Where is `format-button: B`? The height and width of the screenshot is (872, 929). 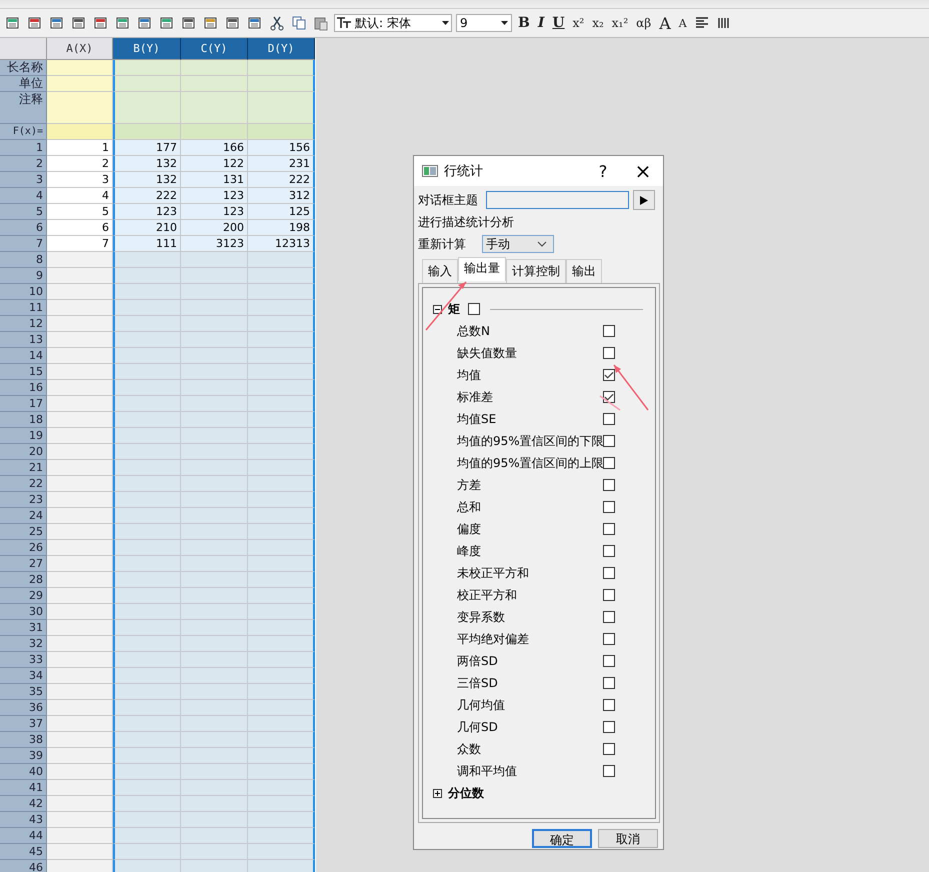 format-button: B is located at coordinates (524, 23).